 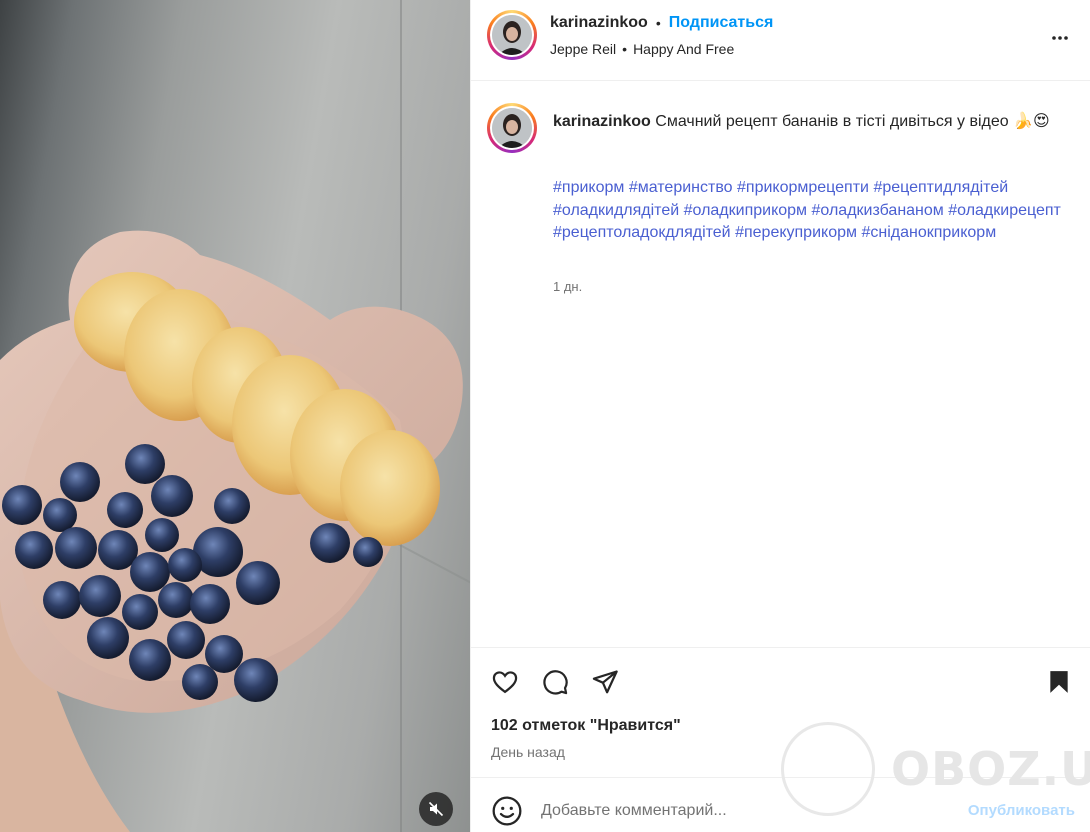 What do you see at coordinates (567, 286) in the screenshot?
I see `caption-age: 1 дн.` at bounding box center [567, 286].